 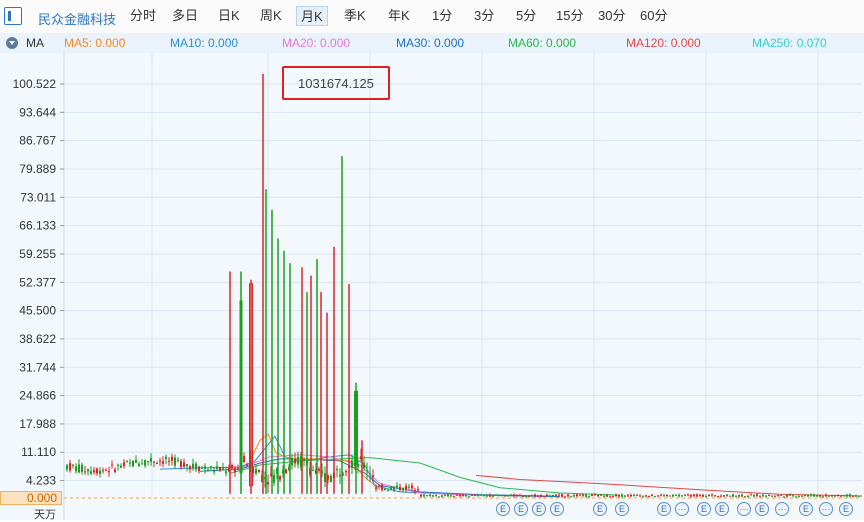 What do you see at coordinates (442, 16) in the screenshot?
I see `tab-1min: 1分` at bounding box center [442, 16].